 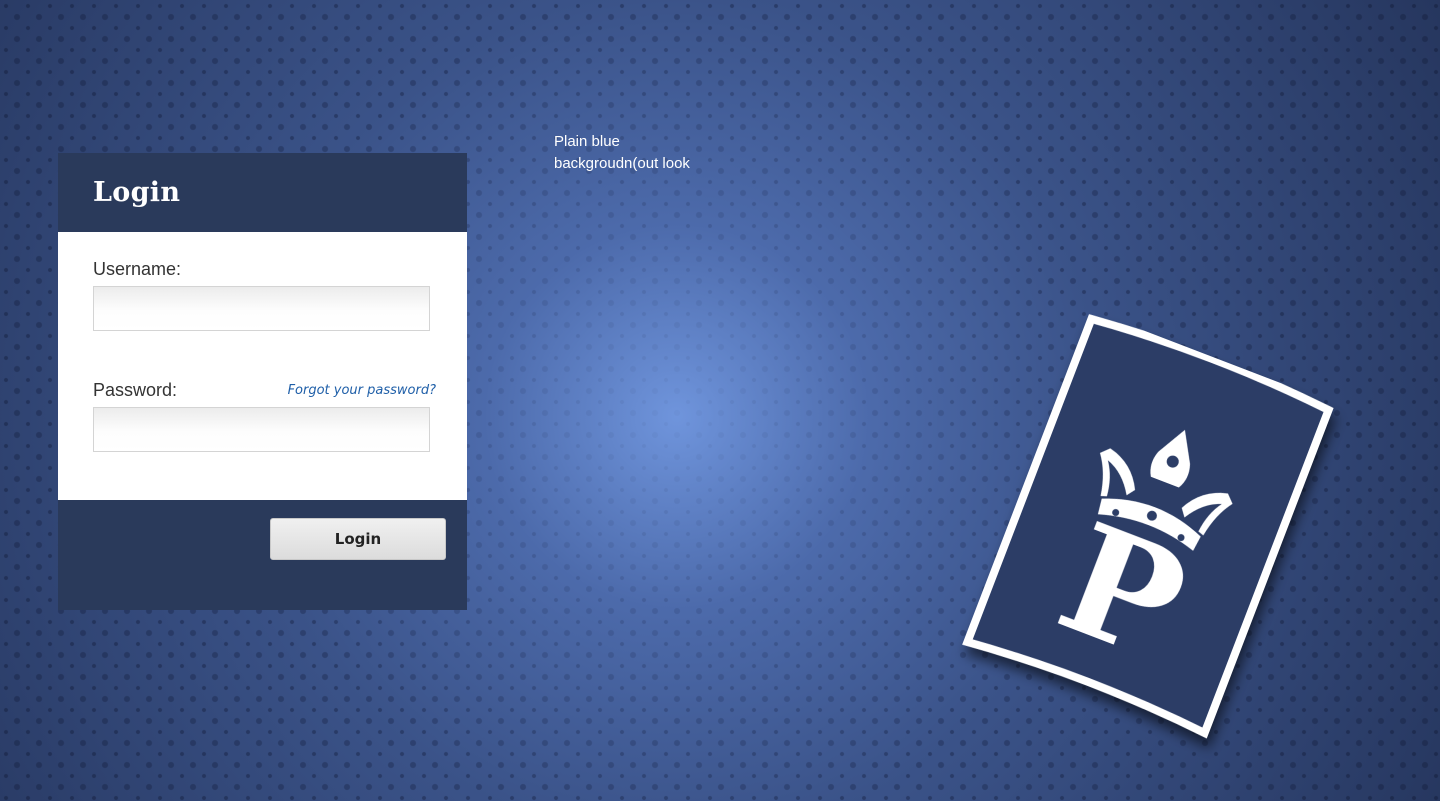 What do you see at coordinates (137, 192) in the screenshot?
I see `login-title: Login` at bounding box center [137, 192].